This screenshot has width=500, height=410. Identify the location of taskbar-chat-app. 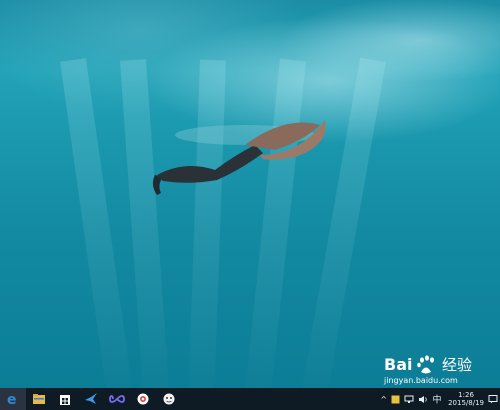
(169, 399).